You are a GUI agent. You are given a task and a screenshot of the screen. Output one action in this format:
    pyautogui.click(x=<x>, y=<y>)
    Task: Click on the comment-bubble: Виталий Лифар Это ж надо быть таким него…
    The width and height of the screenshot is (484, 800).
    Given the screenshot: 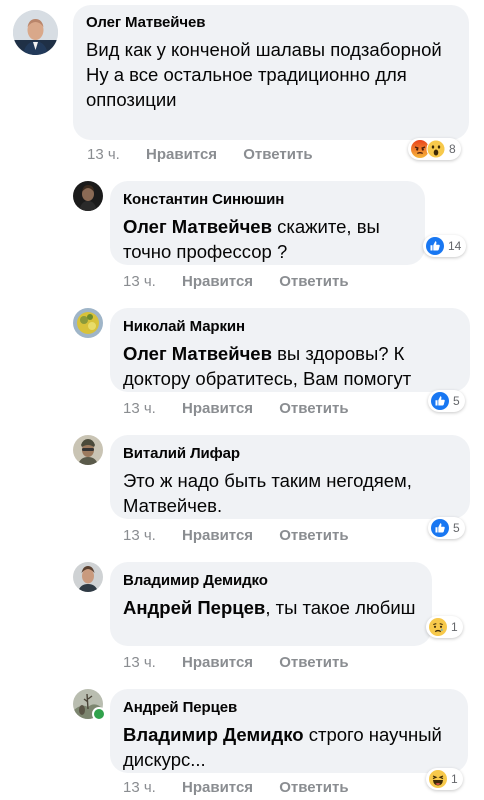 What is the action you would take?
    pyautogui.click(x=290, y=477)
    